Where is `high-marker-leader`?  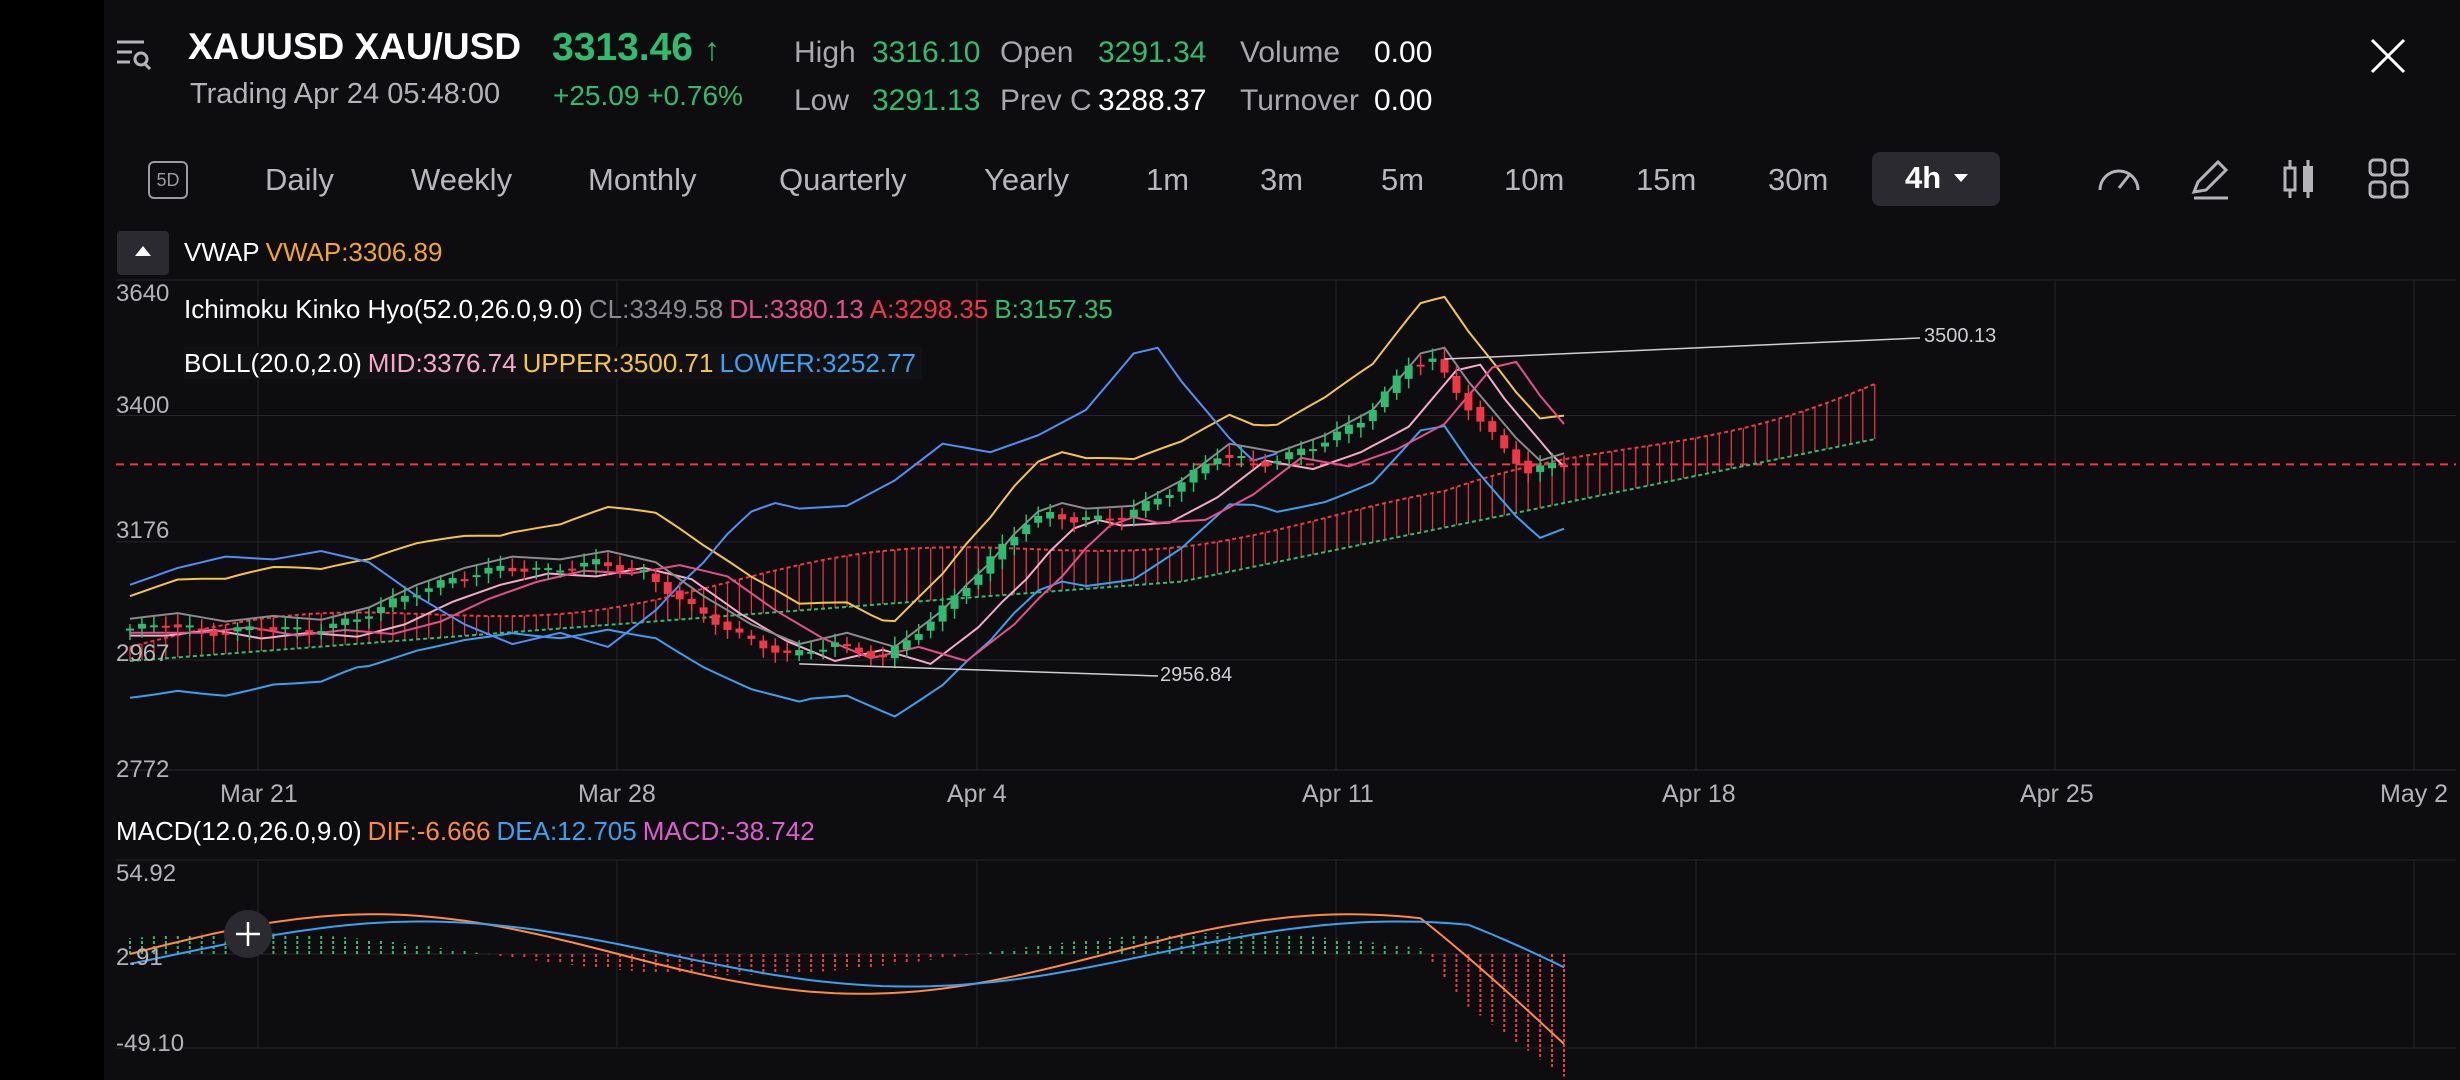 high-marker-leader is located at coordinates (1682, 348).